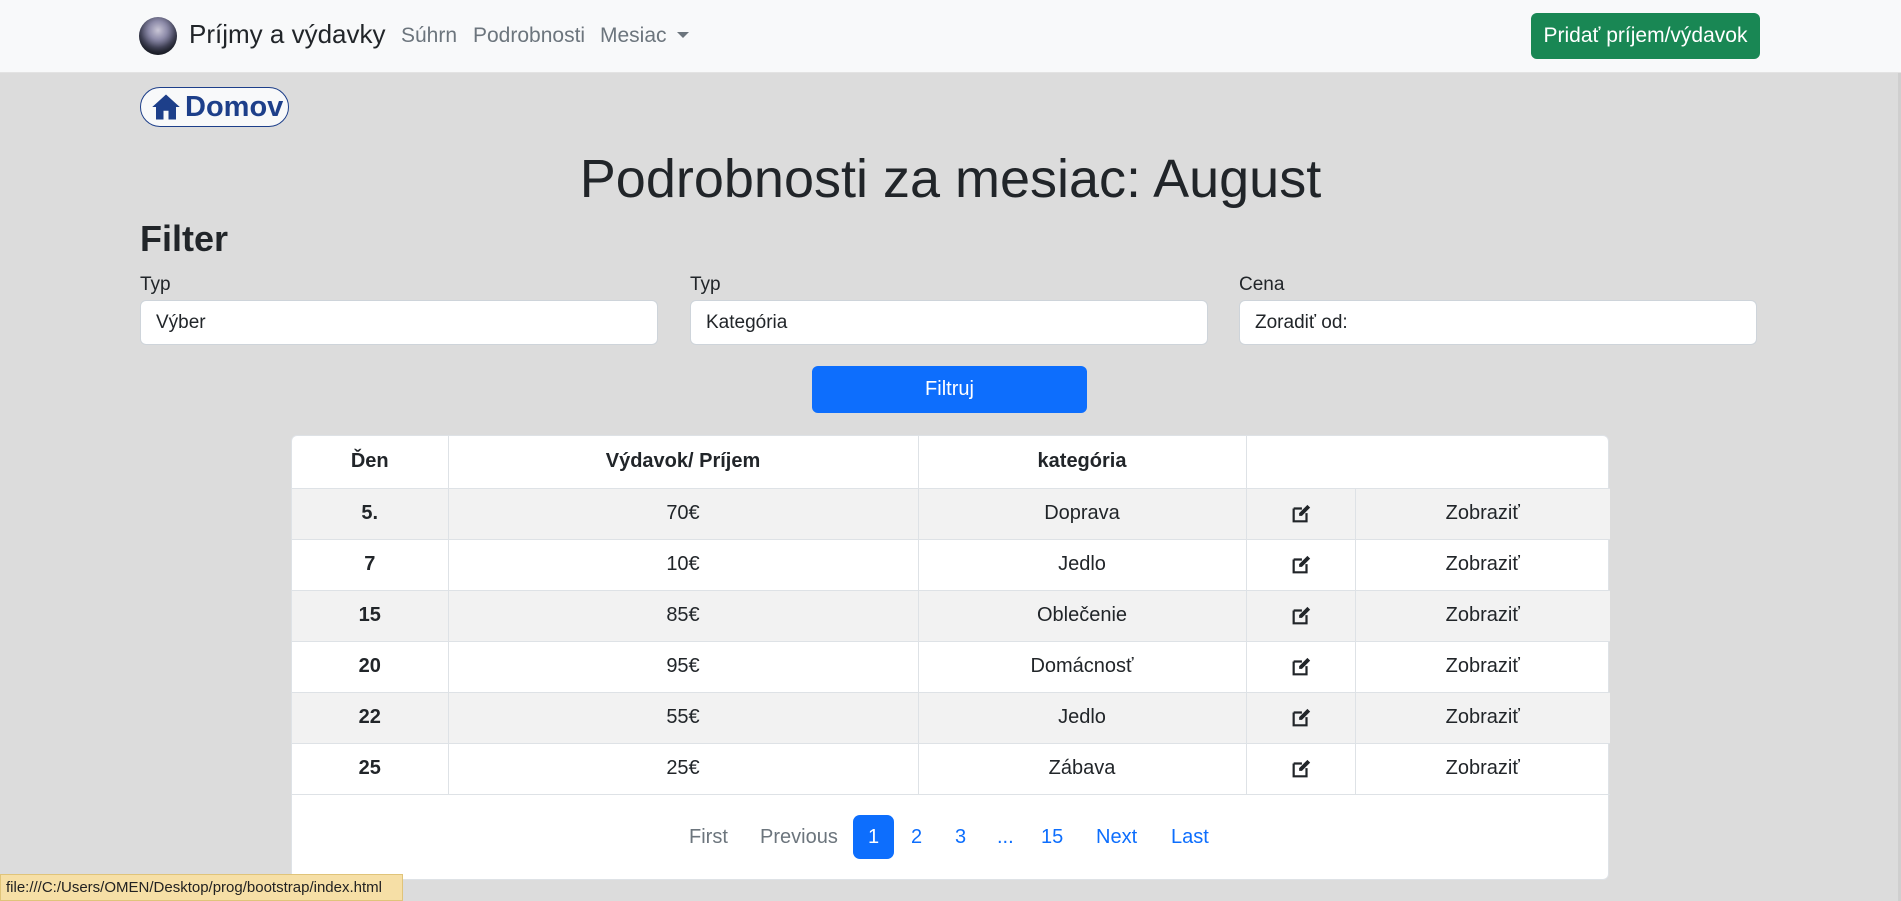 The width and height of the screenshot is (1901, 901). What do you see at coordinates (158, 36) in the screenshot?
I see `brand-logo` at bounding box center [158, 36].